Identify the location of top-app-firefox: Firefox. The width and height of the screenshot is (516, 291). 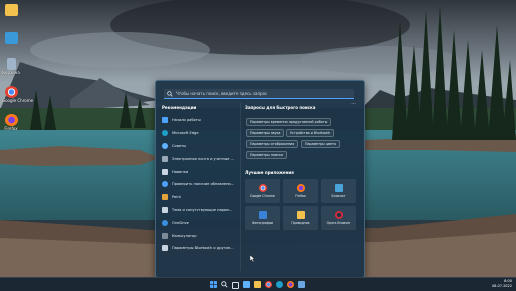
(300, 191).